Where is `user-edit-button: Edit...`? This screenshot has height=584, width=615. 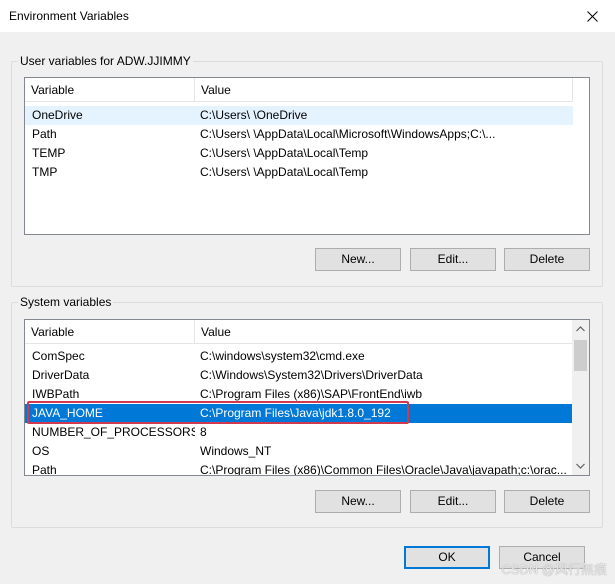 user-edit-button: Edit... is located at coordinates (453, 259).